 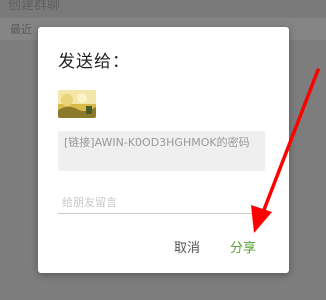 What do you see at coordinates (187, 246) in the screenshot?
I see `cancel-button: 取消` at bounding box center [187, 246].